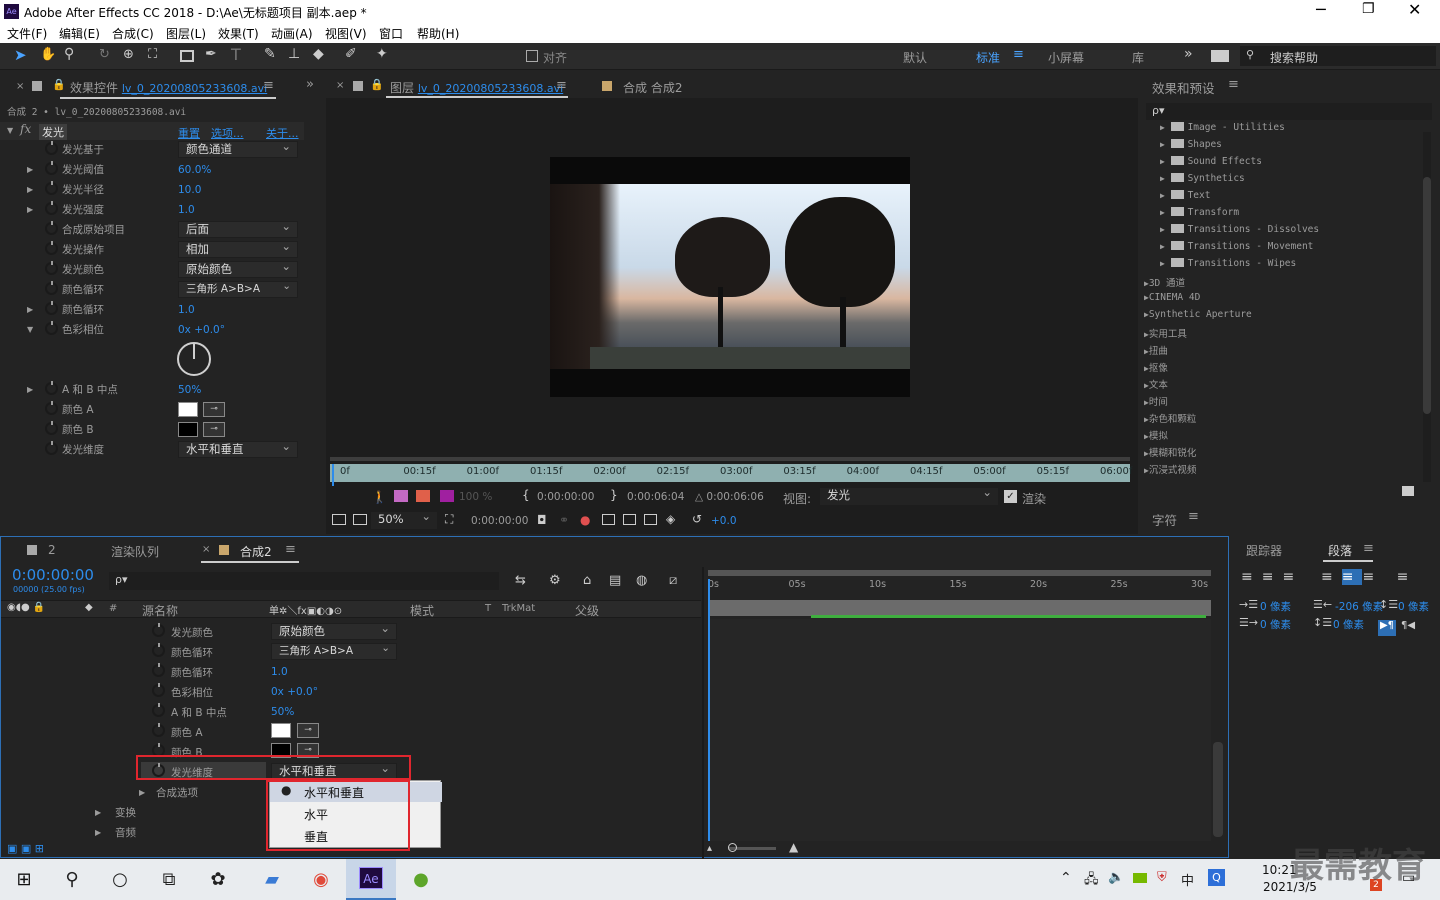  What do you see at coordinates (27, 33) in the screenshot?
I see `menu-file: 文件(F)` at bounding box center [27, 33].